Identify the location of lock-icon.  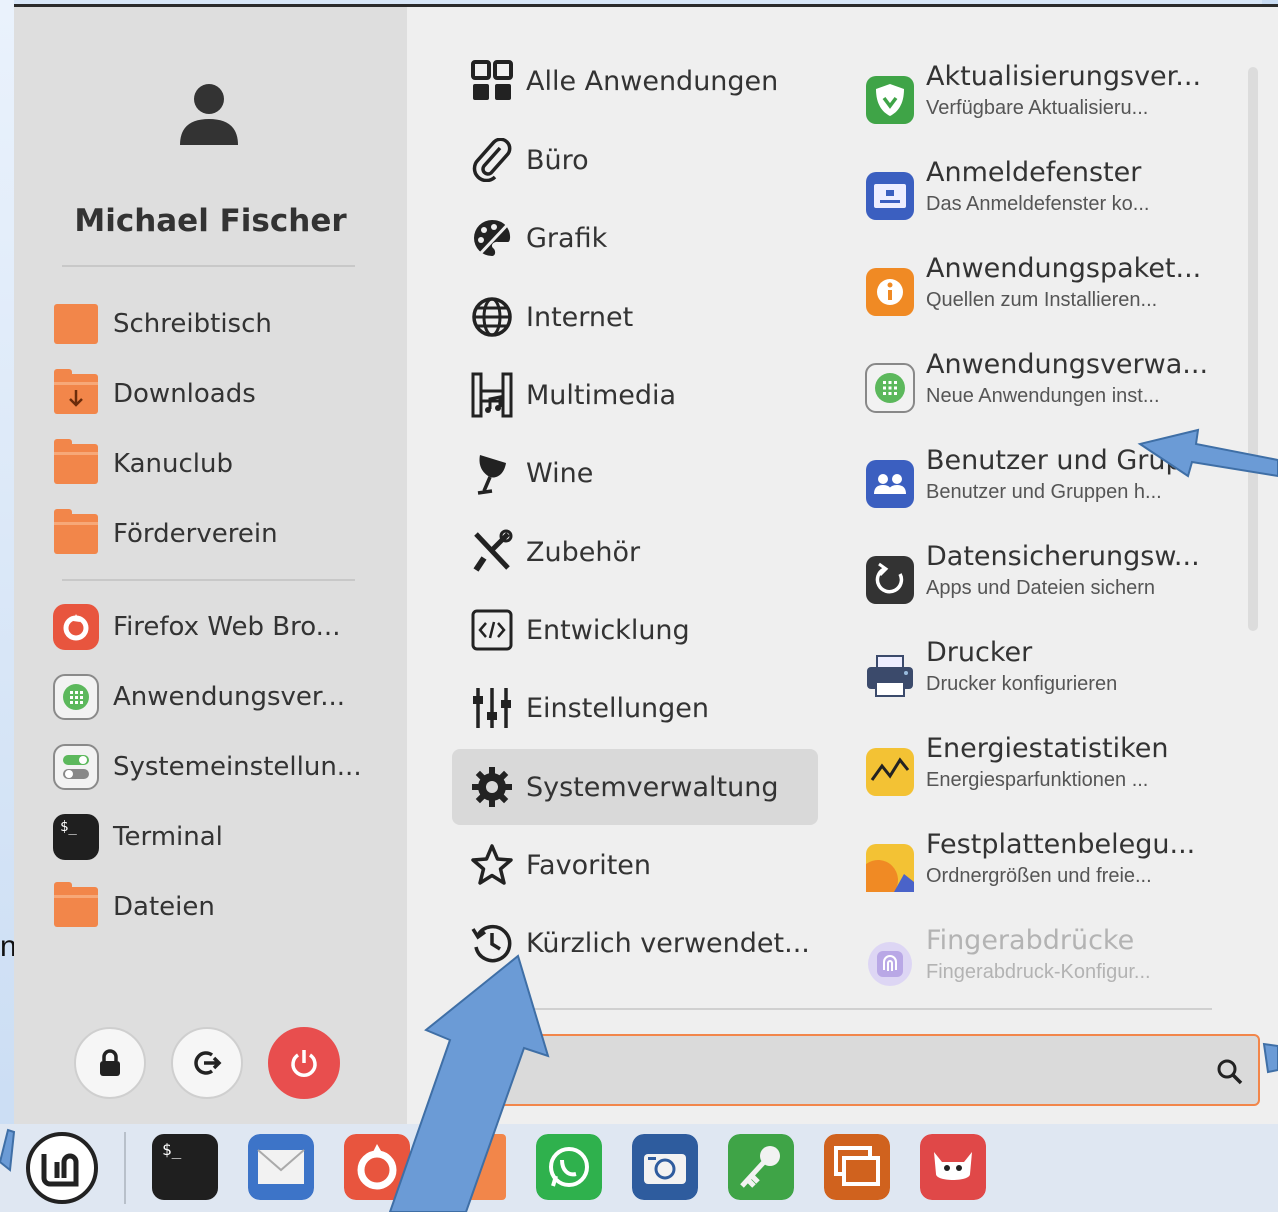
(110, 1062).